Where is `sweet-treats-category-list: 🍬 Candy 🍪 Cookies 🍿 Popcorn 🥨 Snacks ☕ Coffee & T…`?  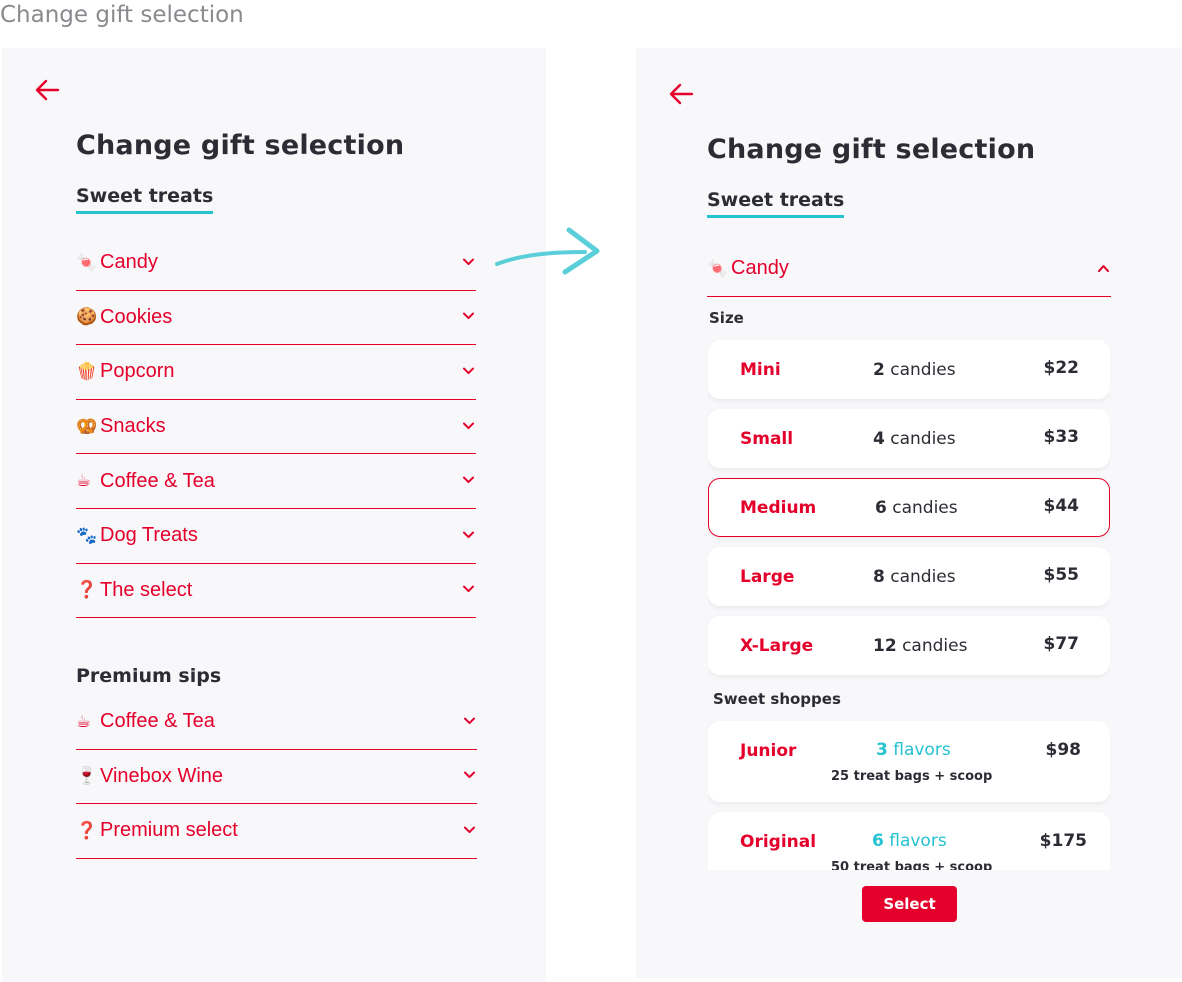 sweet-treats-category-list: 🍬 Candy 🍪 Cookies 🍿 Popcorn 🥨 Snacks ☕ Coffee & T… is located at coordinates (276, 427).